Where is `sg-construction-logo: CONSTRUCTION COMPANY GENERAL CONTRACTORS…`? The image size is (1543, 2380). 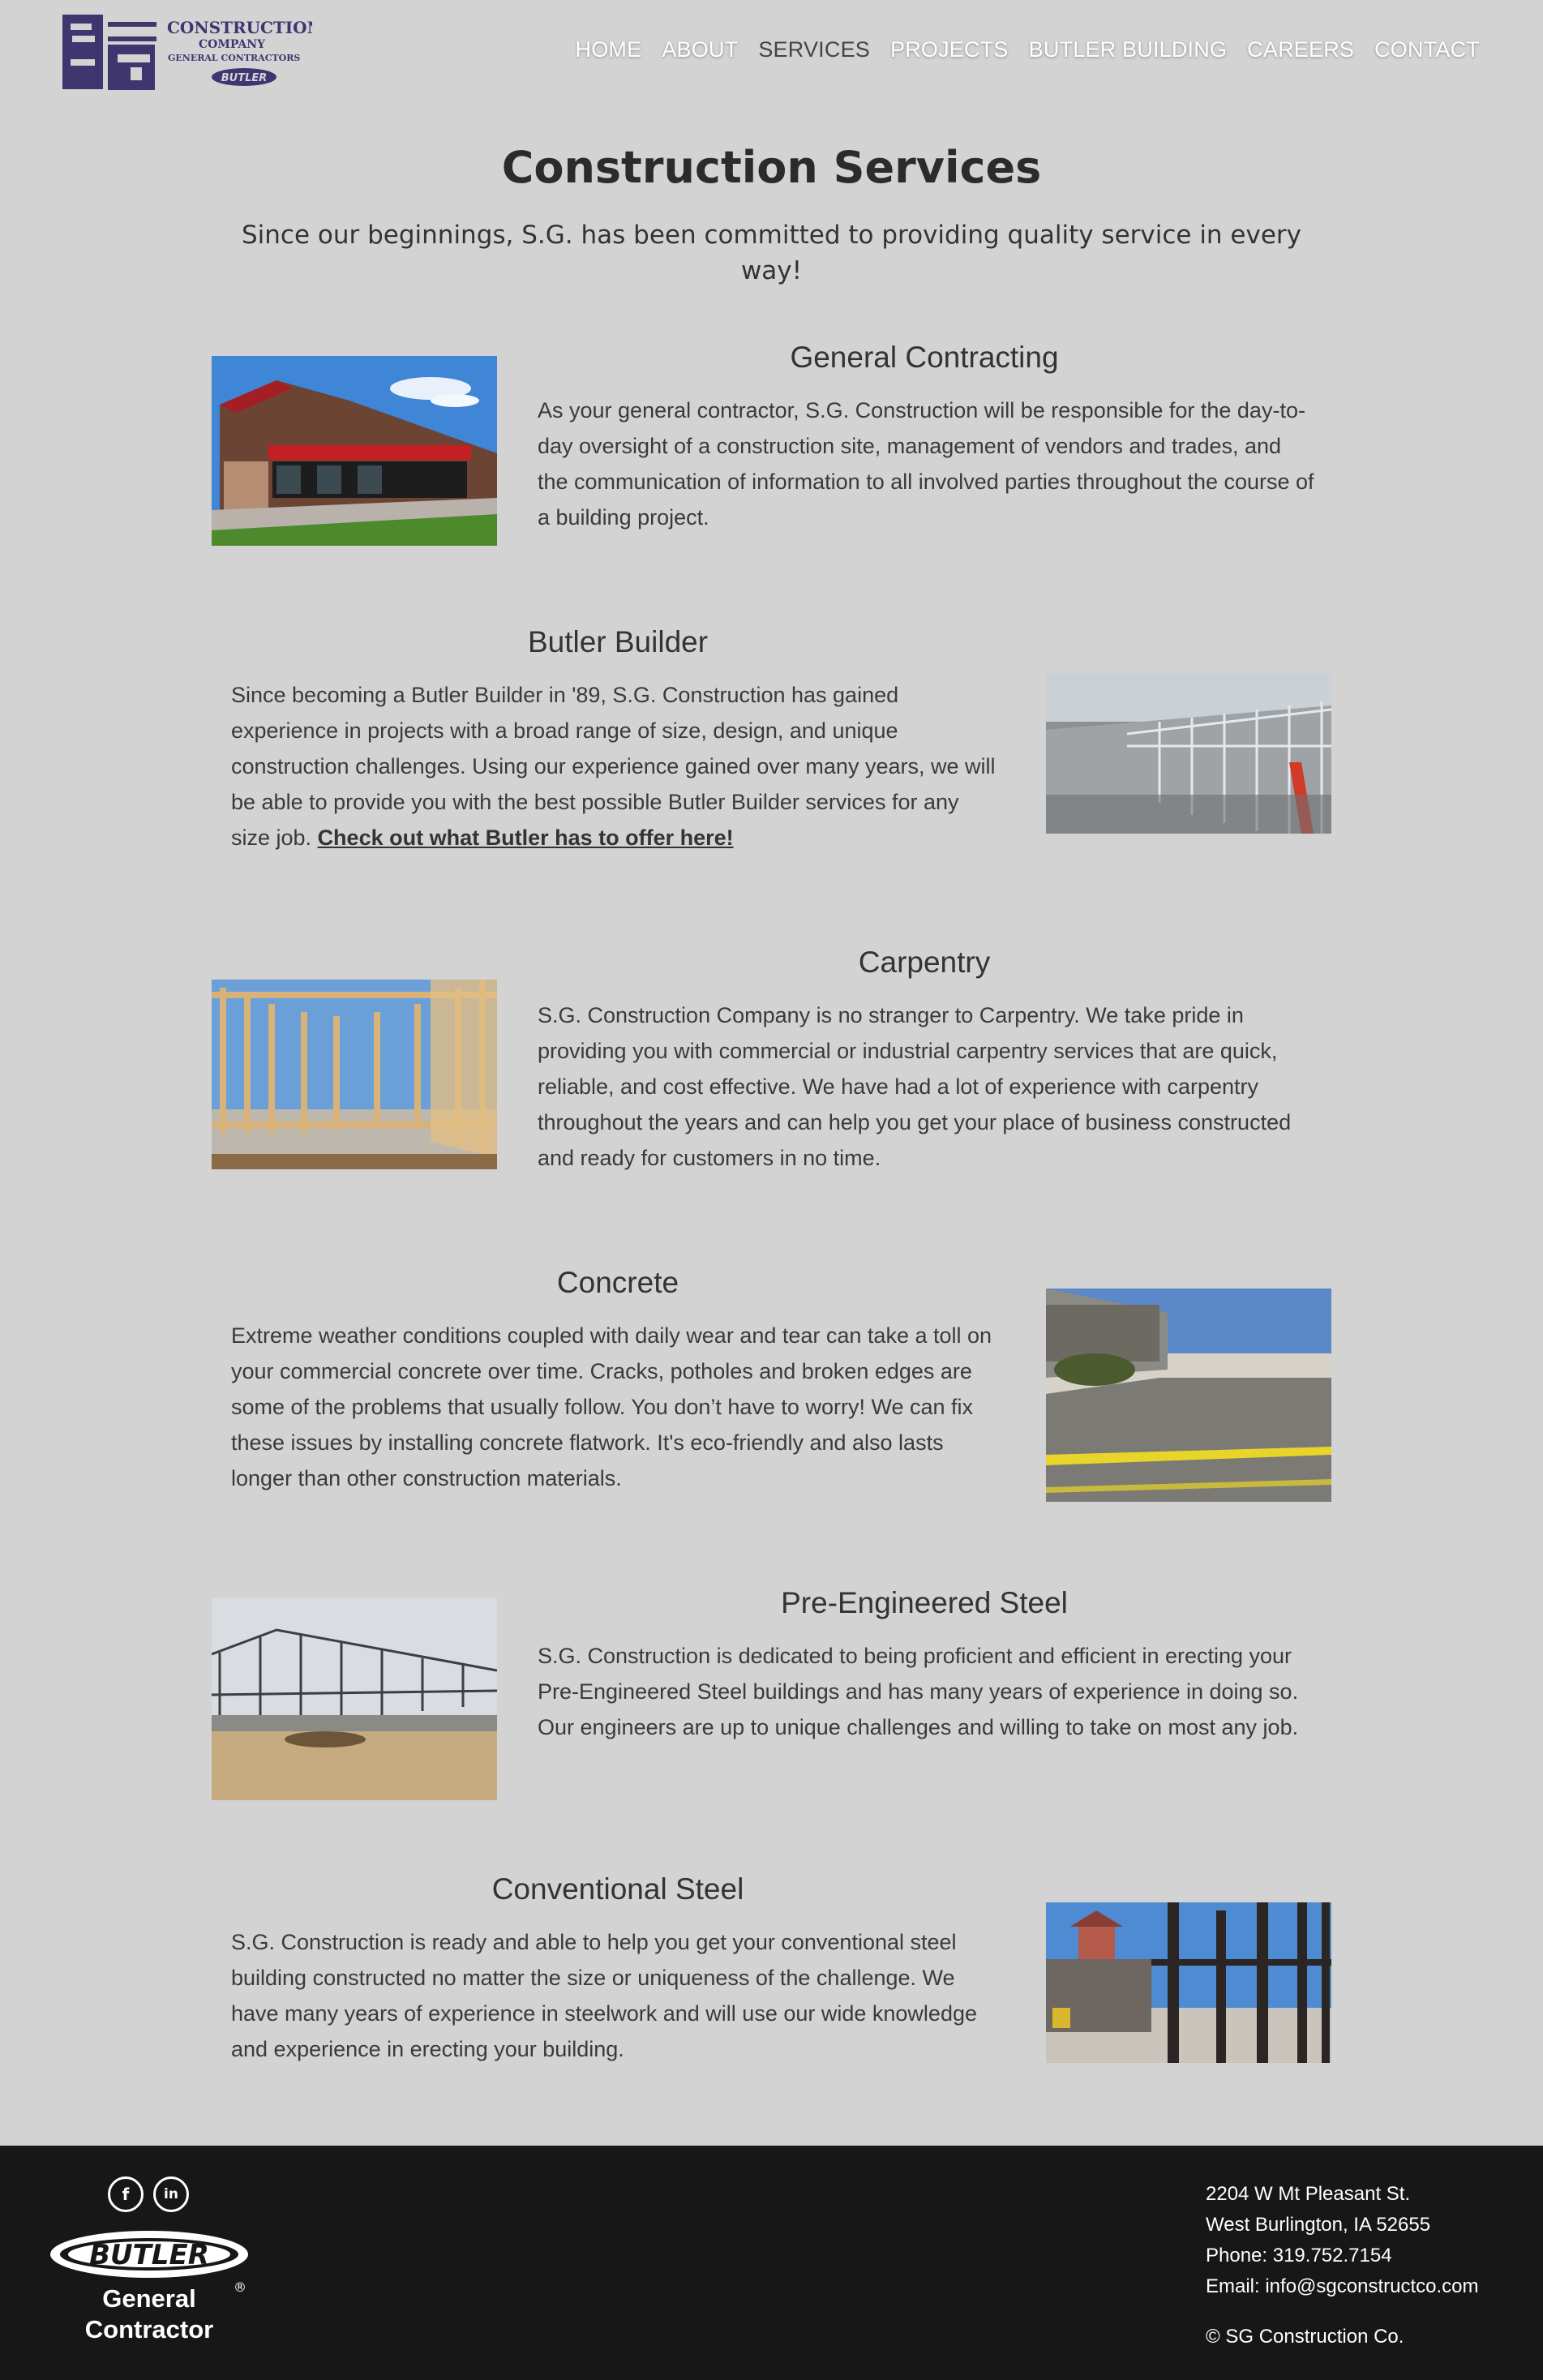 sg-construction-logo: CONSTRUCTION COMPANY GENERAL CONTRACTORS… is located at coordinates (186, 52).